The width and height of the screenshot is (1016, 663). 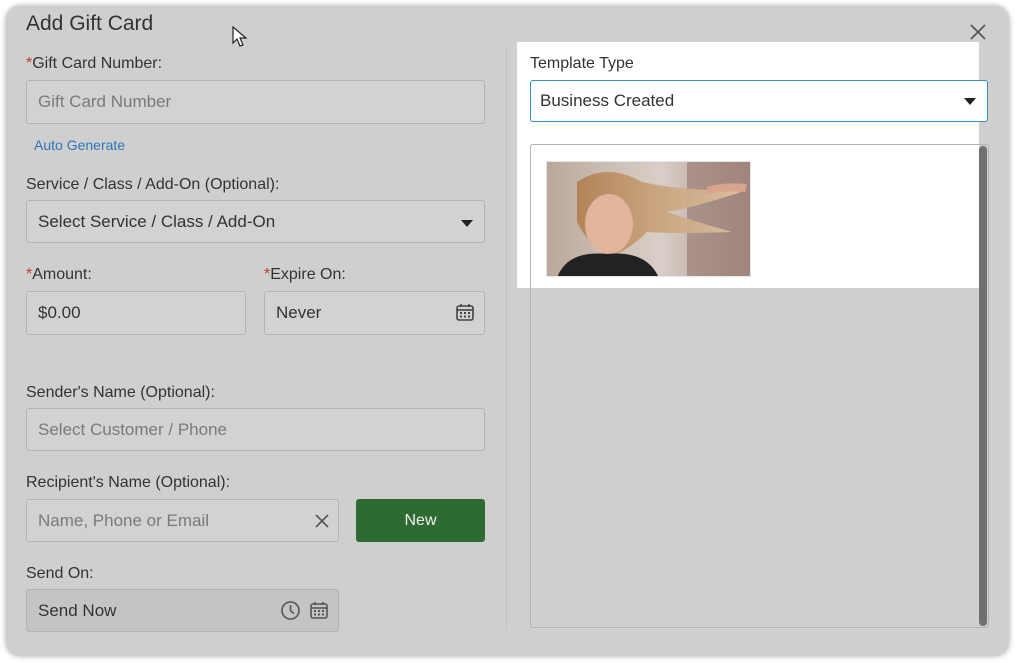 I want to click on expire-on-label-text: Expire On:, so click(x=308, y=274).